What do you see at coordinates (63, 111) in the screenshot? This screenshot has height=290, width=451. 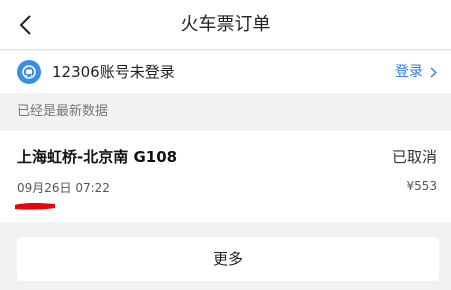 I see `refresh-status-text: 已经是最新数据` at bounding box center [63, 111].